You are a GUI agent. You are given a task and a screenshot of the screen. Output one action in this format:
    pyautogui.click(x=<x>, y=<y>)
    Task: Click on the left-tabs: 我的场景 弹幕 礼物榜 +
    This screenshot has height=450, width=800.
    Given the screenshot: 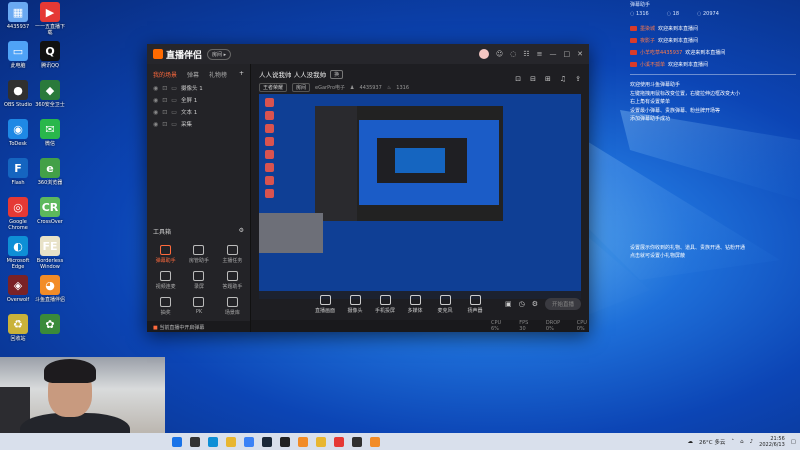 What is the action you would take?
    pyautogui.click(x=198, y=73)
    